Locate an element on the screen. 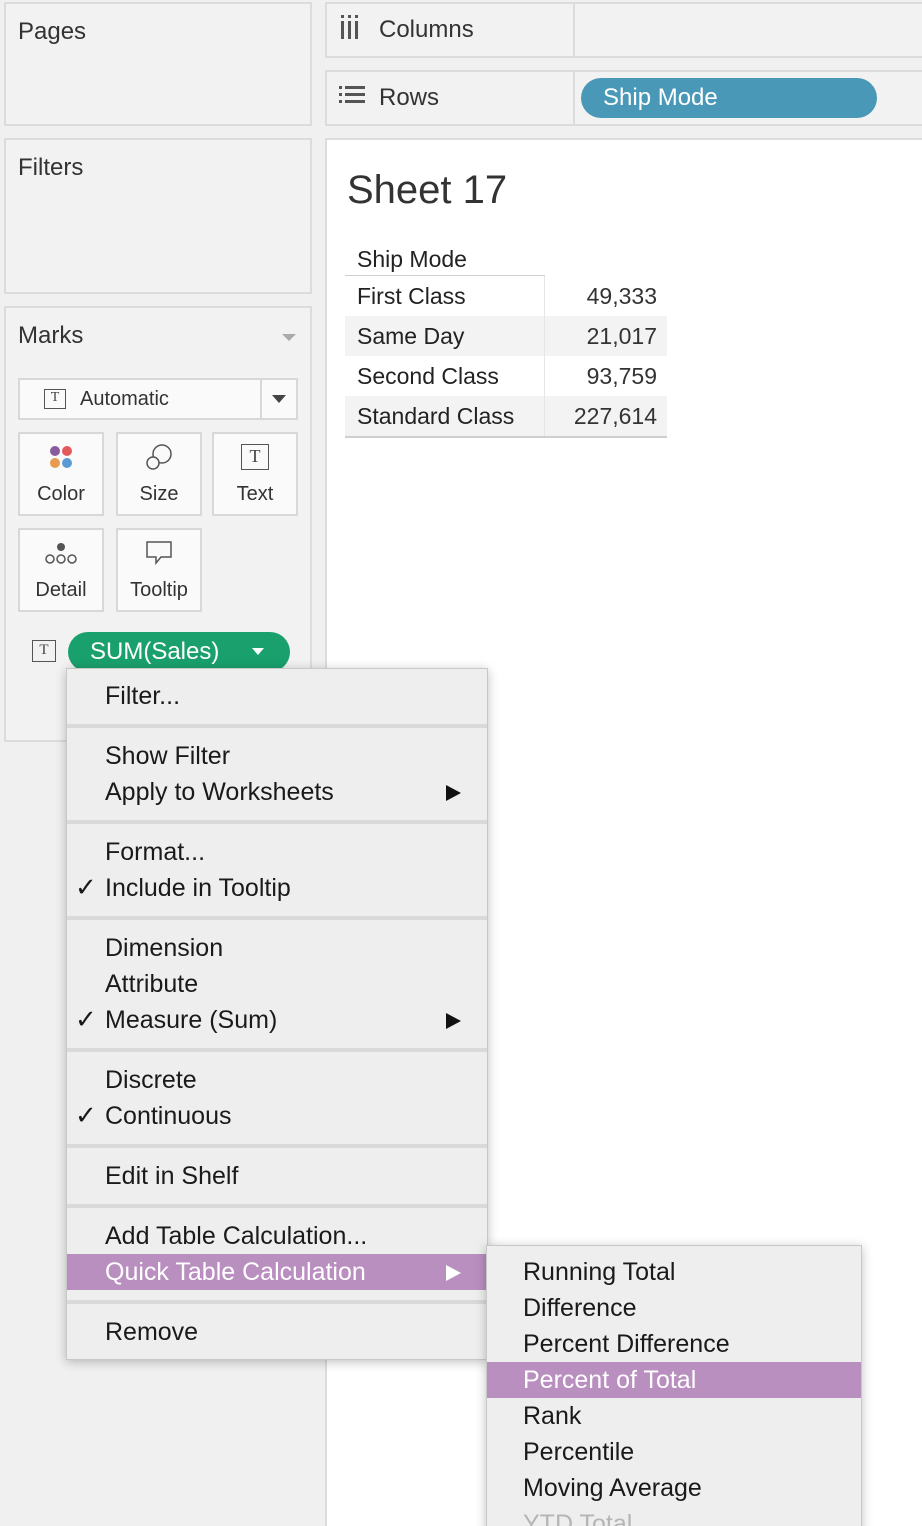  filters-title: Filters is located at coordinates (51, 167).